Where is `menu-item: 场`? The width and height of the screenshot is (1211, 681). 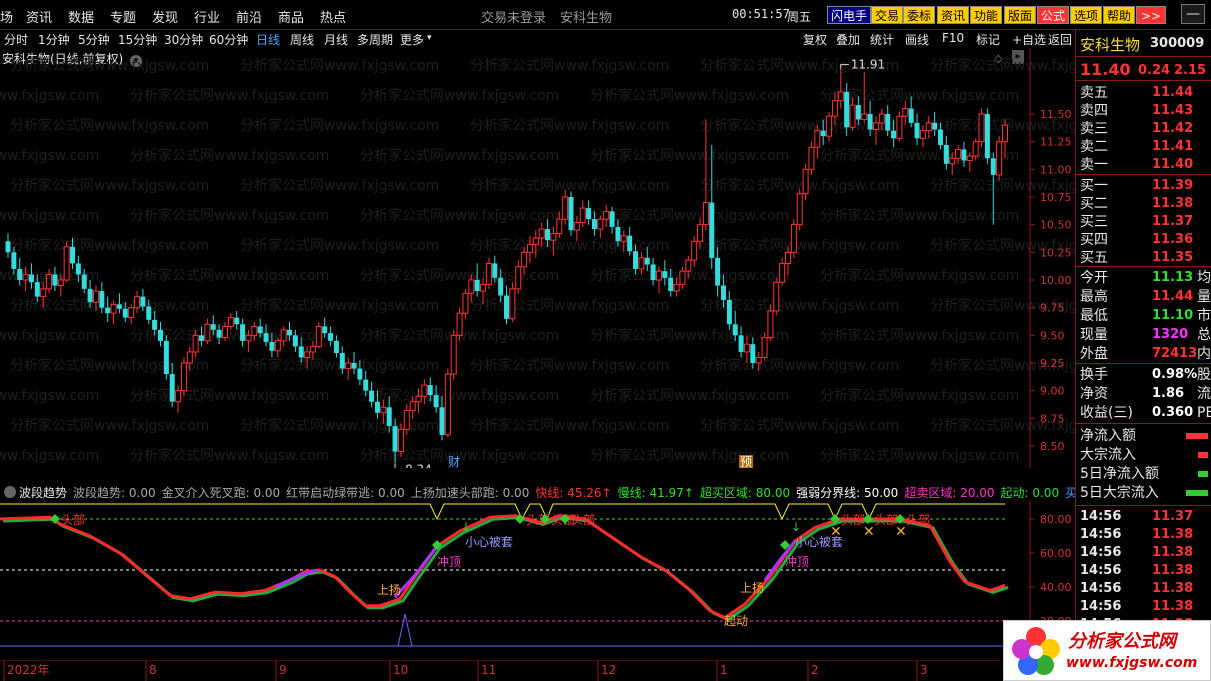
menu-item: 场 is located at coordinates (6, 16).